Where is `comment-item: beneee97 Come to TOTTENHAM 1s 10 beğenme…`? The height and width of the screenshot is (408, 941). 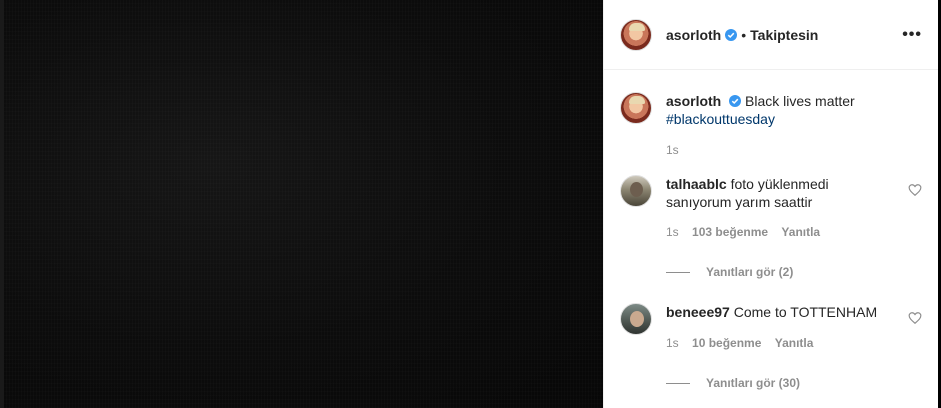 comment-item: beneee97 Come to TOTTENHAM 1s 10 beğenme… is located at coordinates (771, 347).